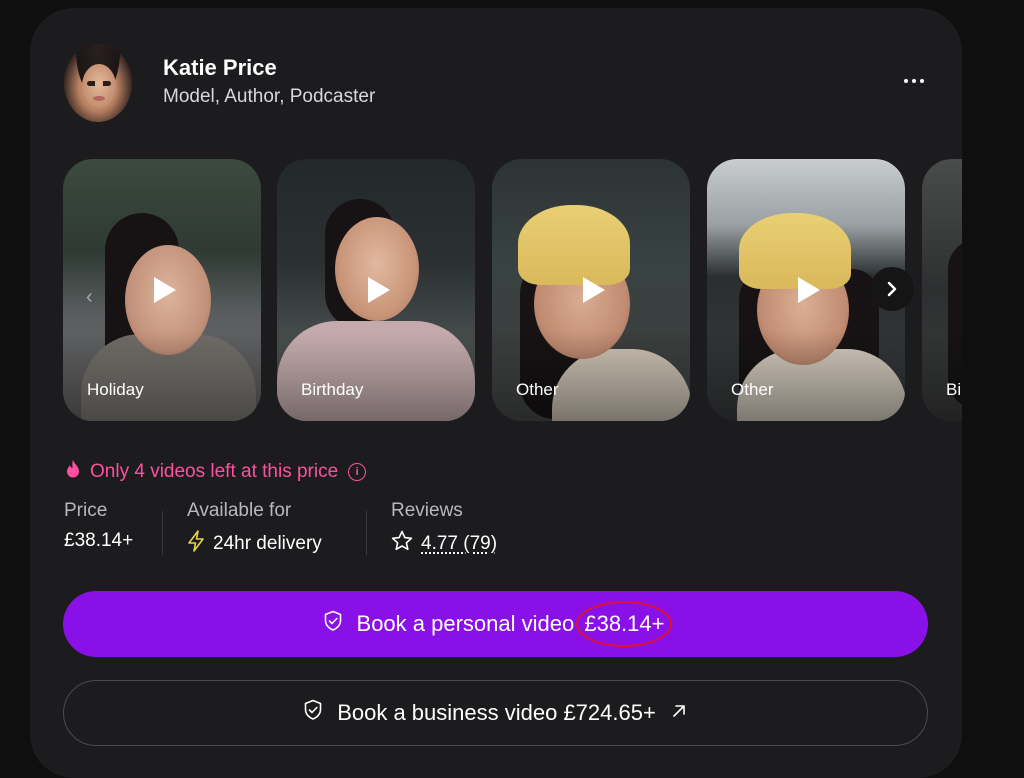 The height and width of the screenshot is (778, 1024). I want to click on video-label: Holiday, so click(115, 390).